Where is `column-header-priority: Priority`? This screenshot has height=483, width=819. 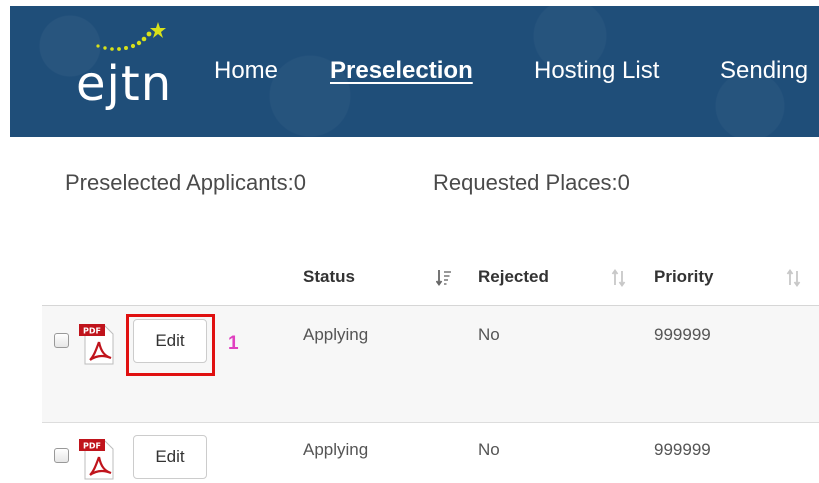
column-header-priority: Priority is located at coordinates (684, 277).